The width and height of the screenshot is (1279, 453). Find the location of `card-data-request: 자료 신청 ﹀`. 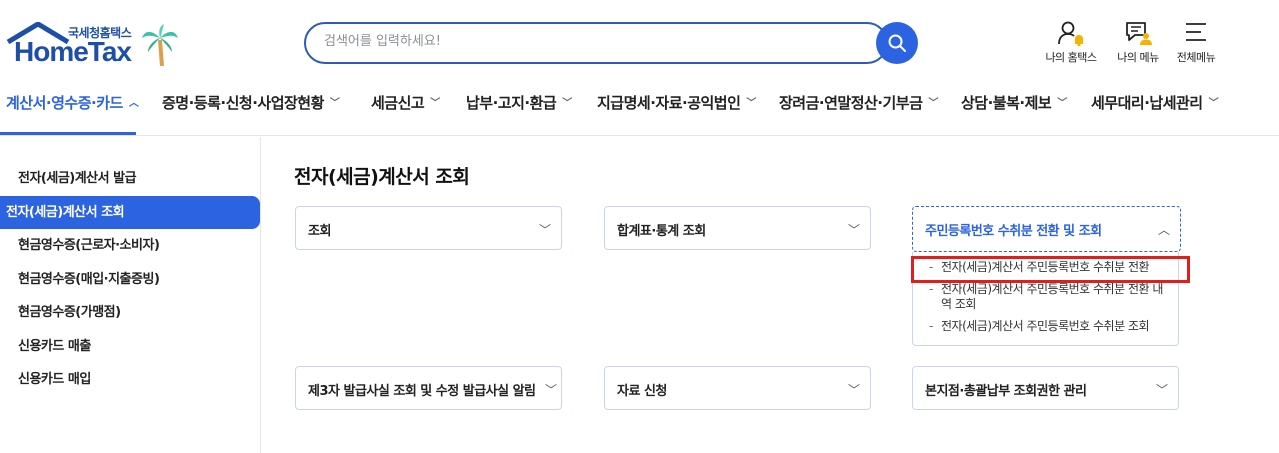

card-data-request: 자료 신청 ﹀ is located at coordinates (737, 388).